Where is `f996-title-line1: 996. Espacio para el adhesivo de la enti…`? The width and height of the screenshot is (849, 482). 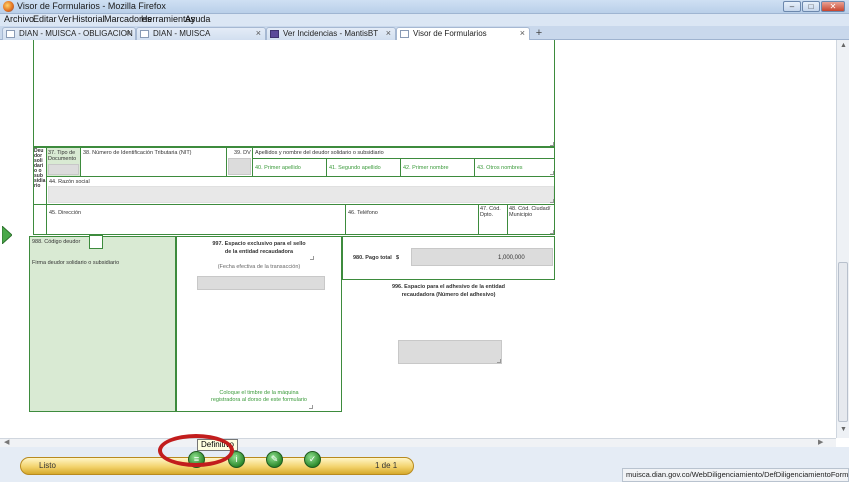 f996-title-line1: 996. Espacio para el adhesivo de la enti… is located at coordinates (448, 287).